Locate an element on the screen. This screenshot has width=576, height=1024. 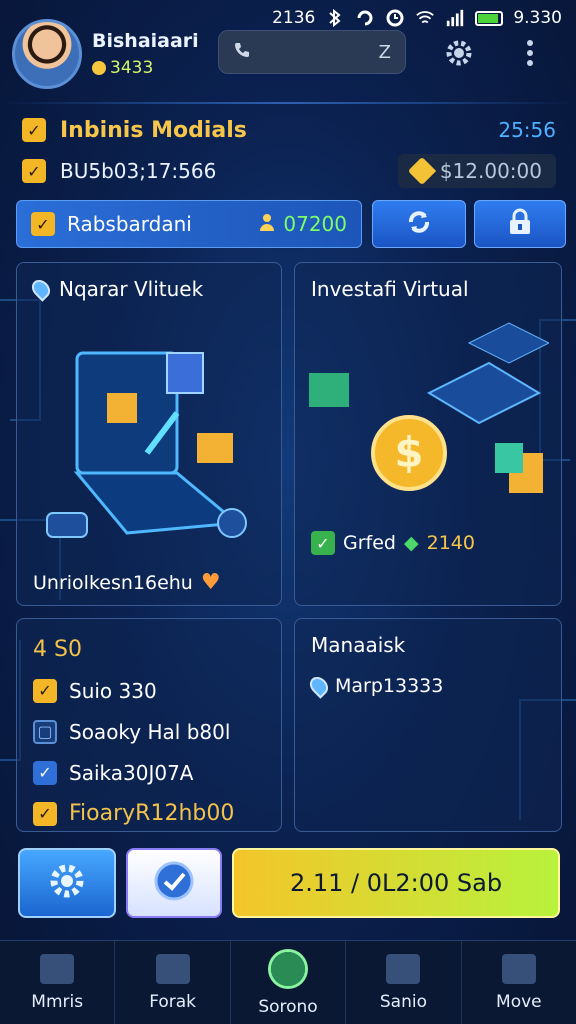
main-action-button: 2.11 / 0L2:00 Sab is located at coordinates (396, 883).